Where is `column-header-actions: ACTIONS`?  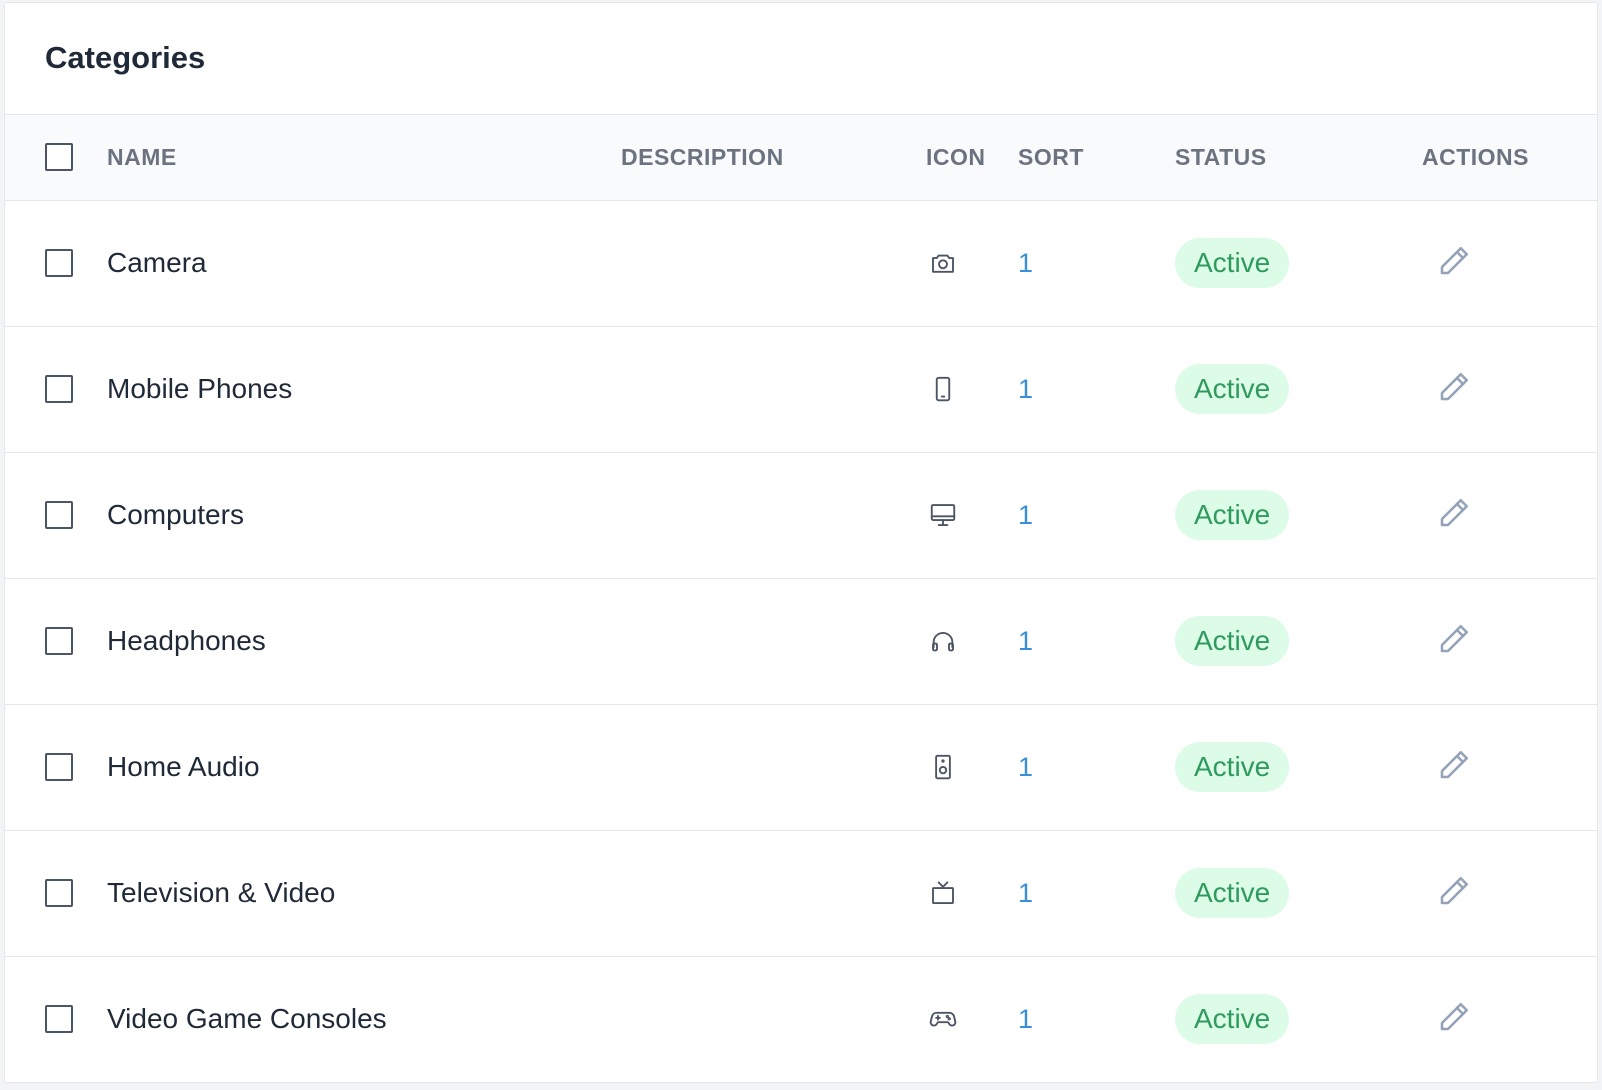
column-header-actions: ACTIONS is located at coordinates (1509, 158).